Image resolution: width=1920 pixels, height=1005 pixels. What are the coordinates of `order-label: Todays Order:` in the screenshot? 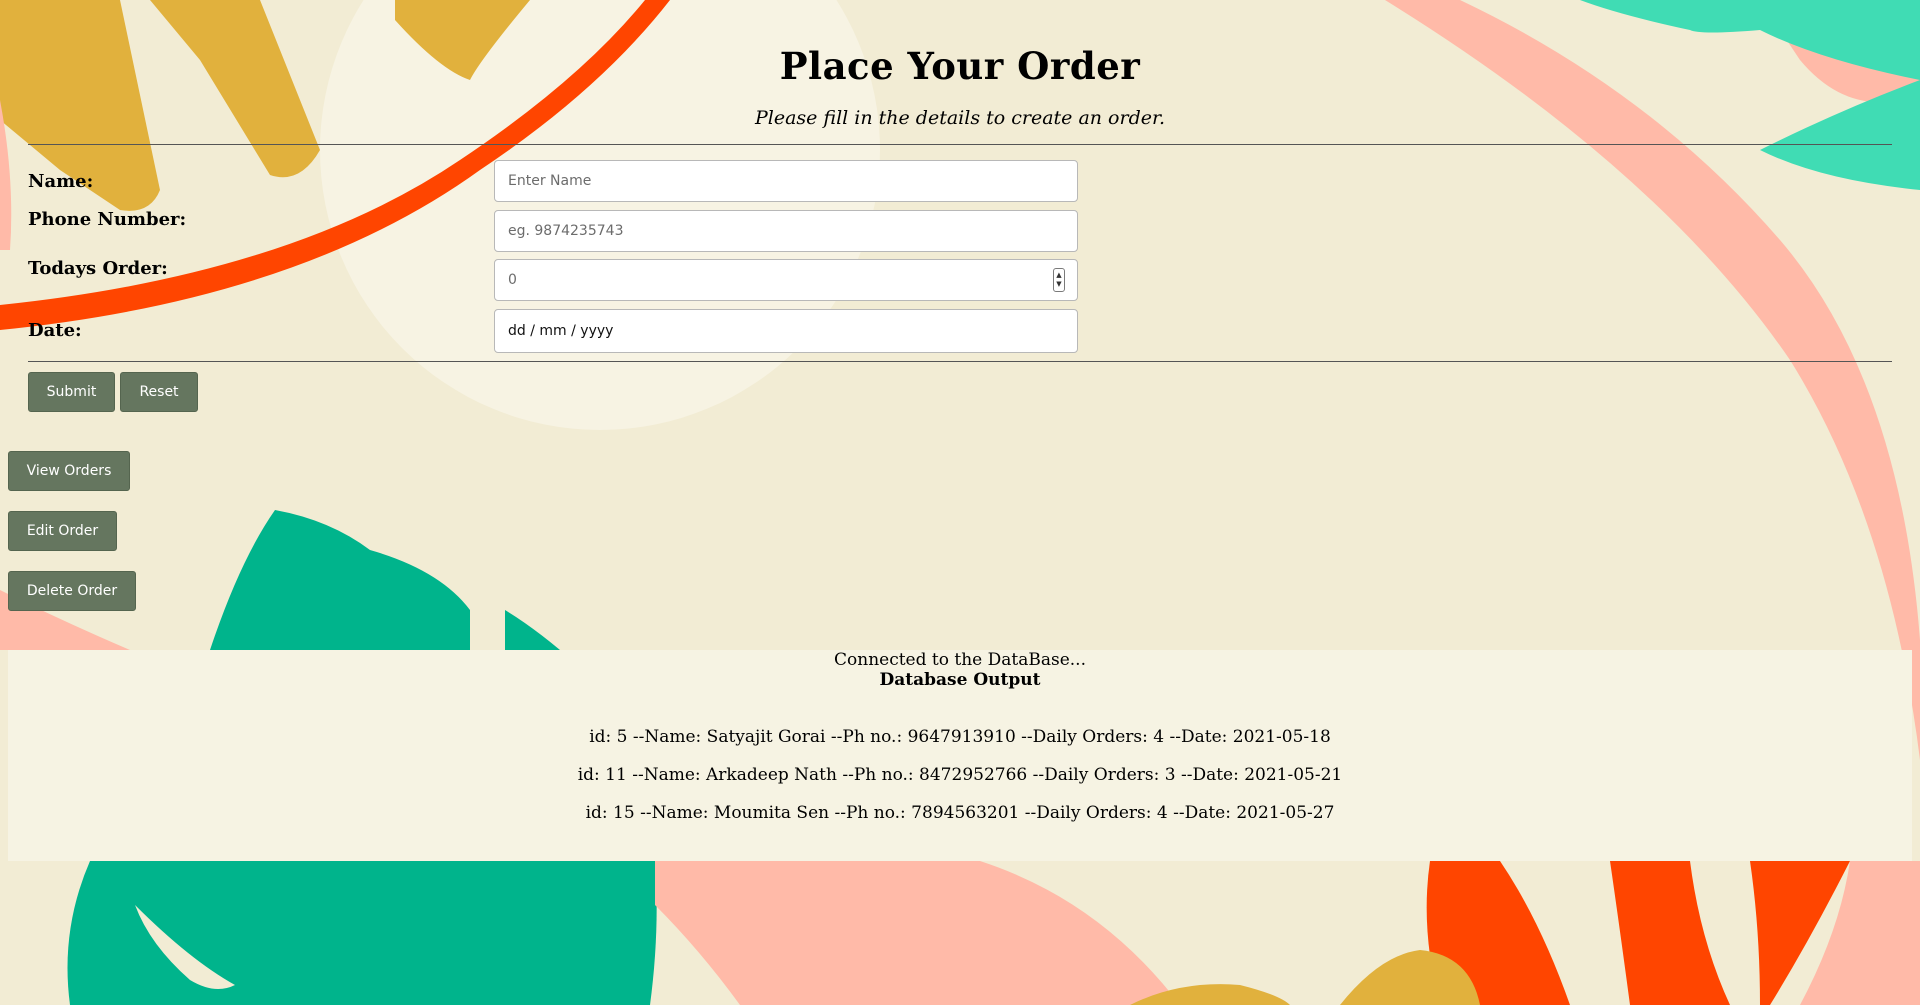 It's located at (98, 268).